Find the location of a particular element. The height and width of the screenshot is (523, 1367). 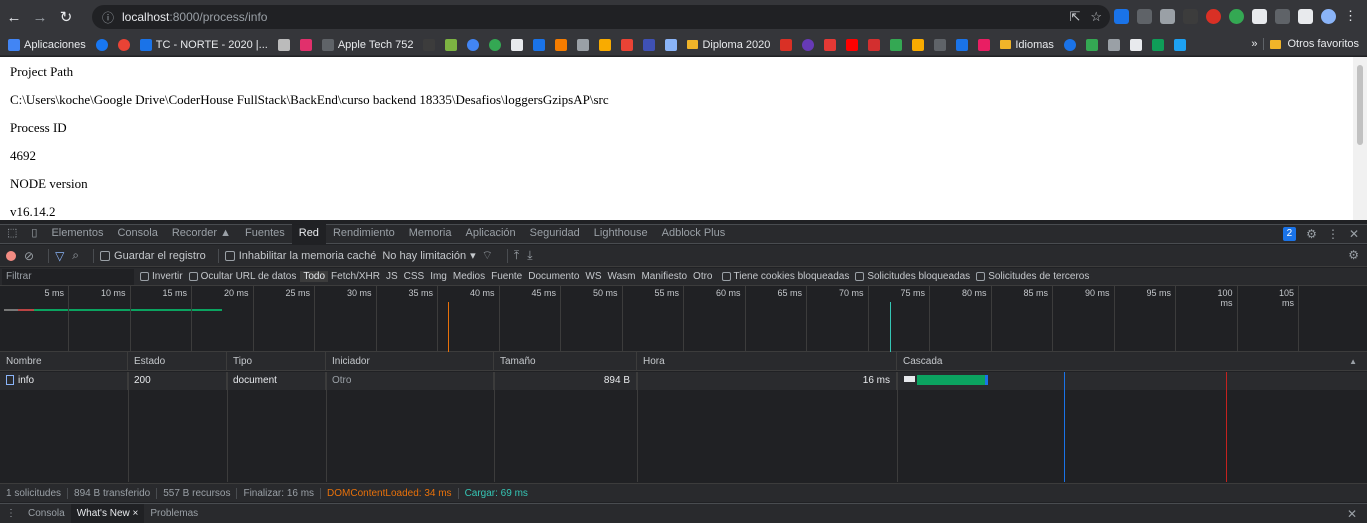

invert-checkbox: Invertir is located at coordinates (161, 276).